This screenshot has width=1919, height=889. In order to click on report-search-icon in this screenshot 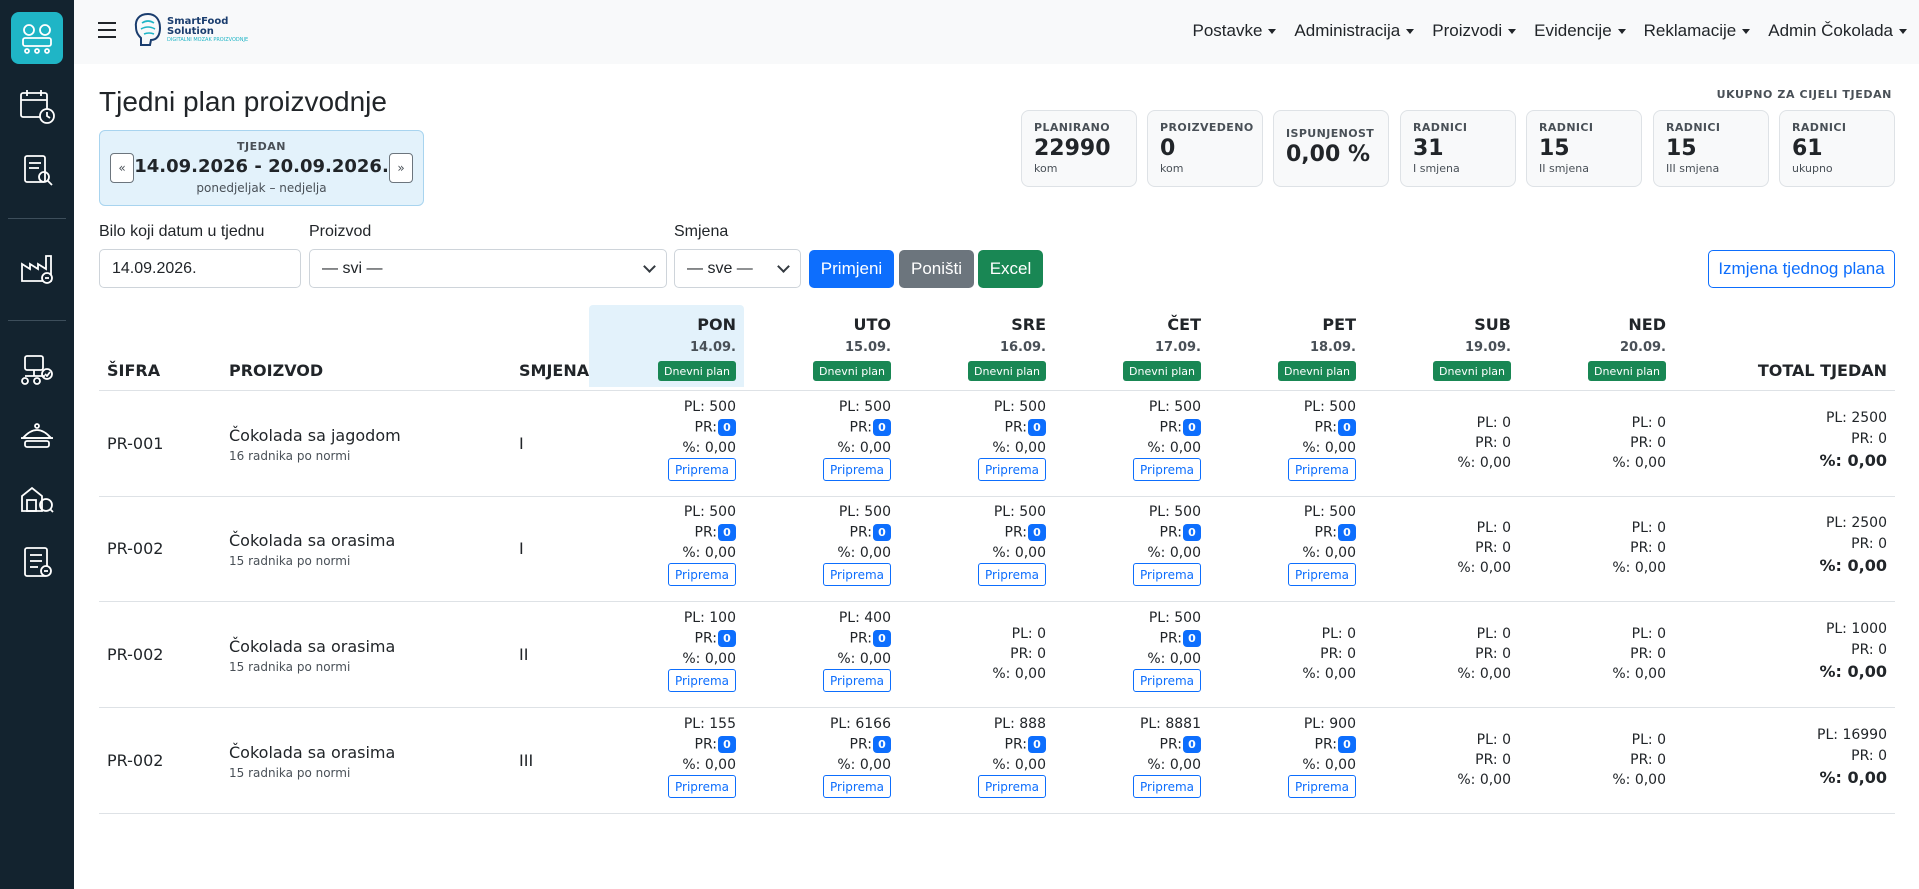, I will do `click(37, 170)`.